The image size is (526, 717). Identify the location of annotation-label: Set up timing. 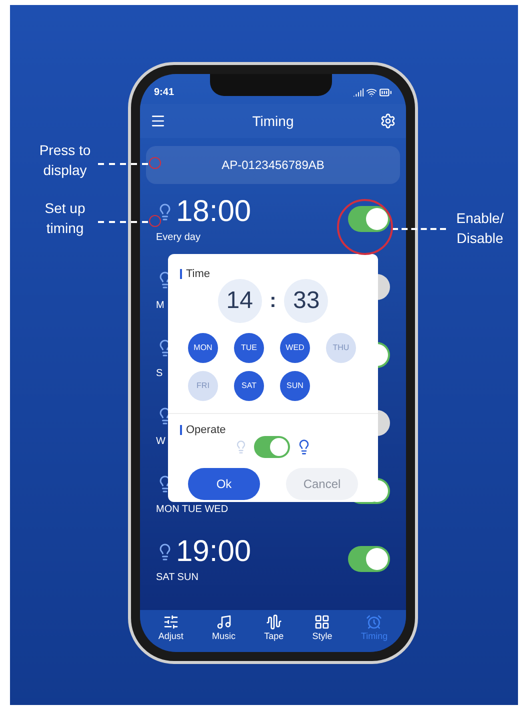
(65, 218).